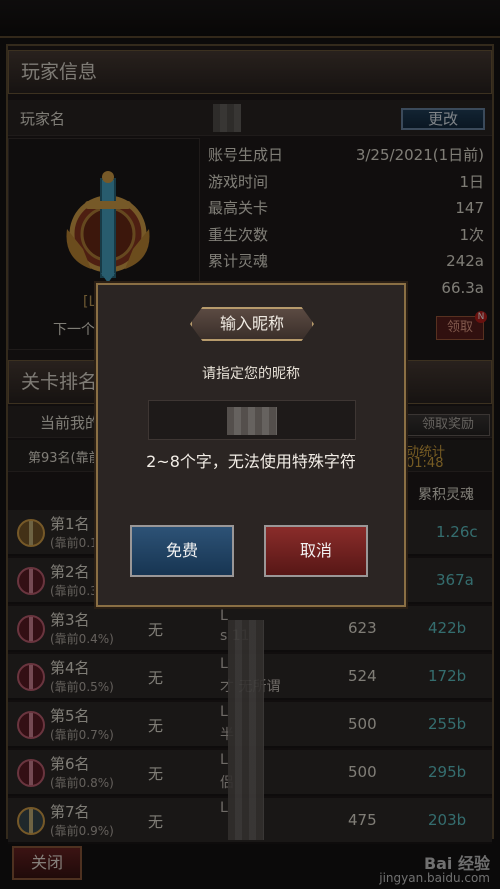 This screenshot has width=500, height=889. I want to click on nickname-input, so click(252, 420).